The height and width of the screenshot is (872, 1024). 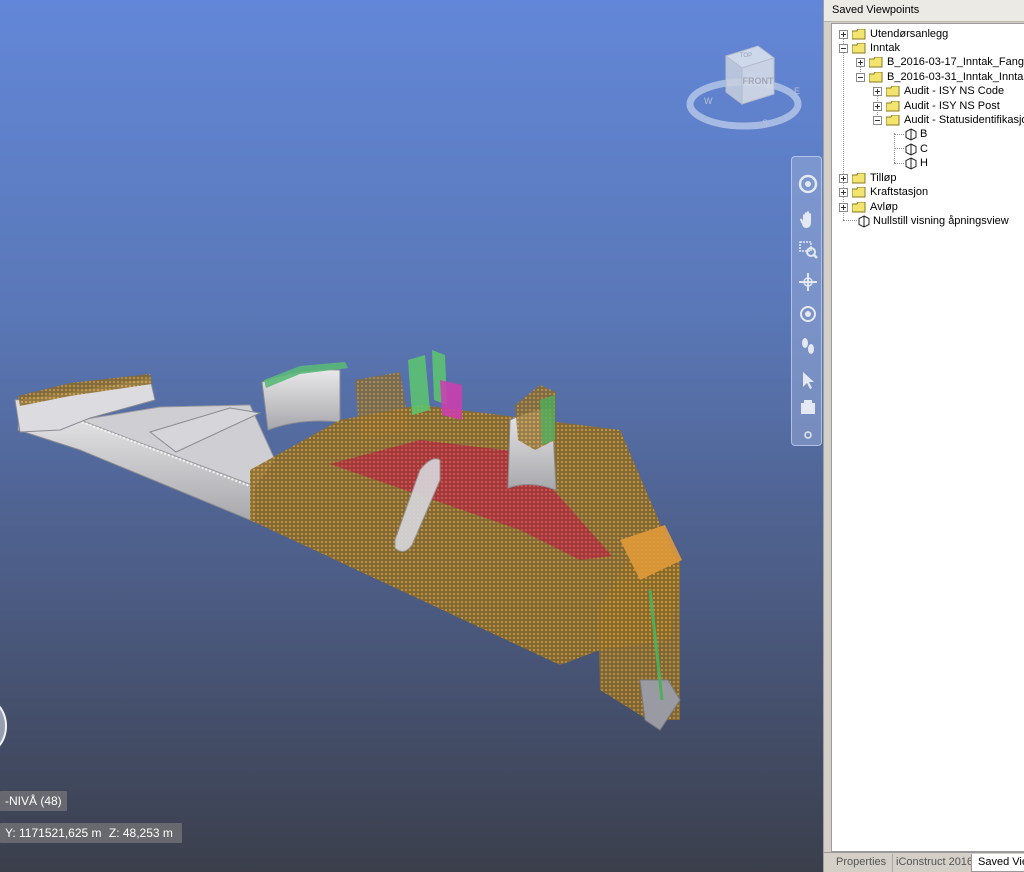 I want to click on compass-icon, so click(x=5, y=726).